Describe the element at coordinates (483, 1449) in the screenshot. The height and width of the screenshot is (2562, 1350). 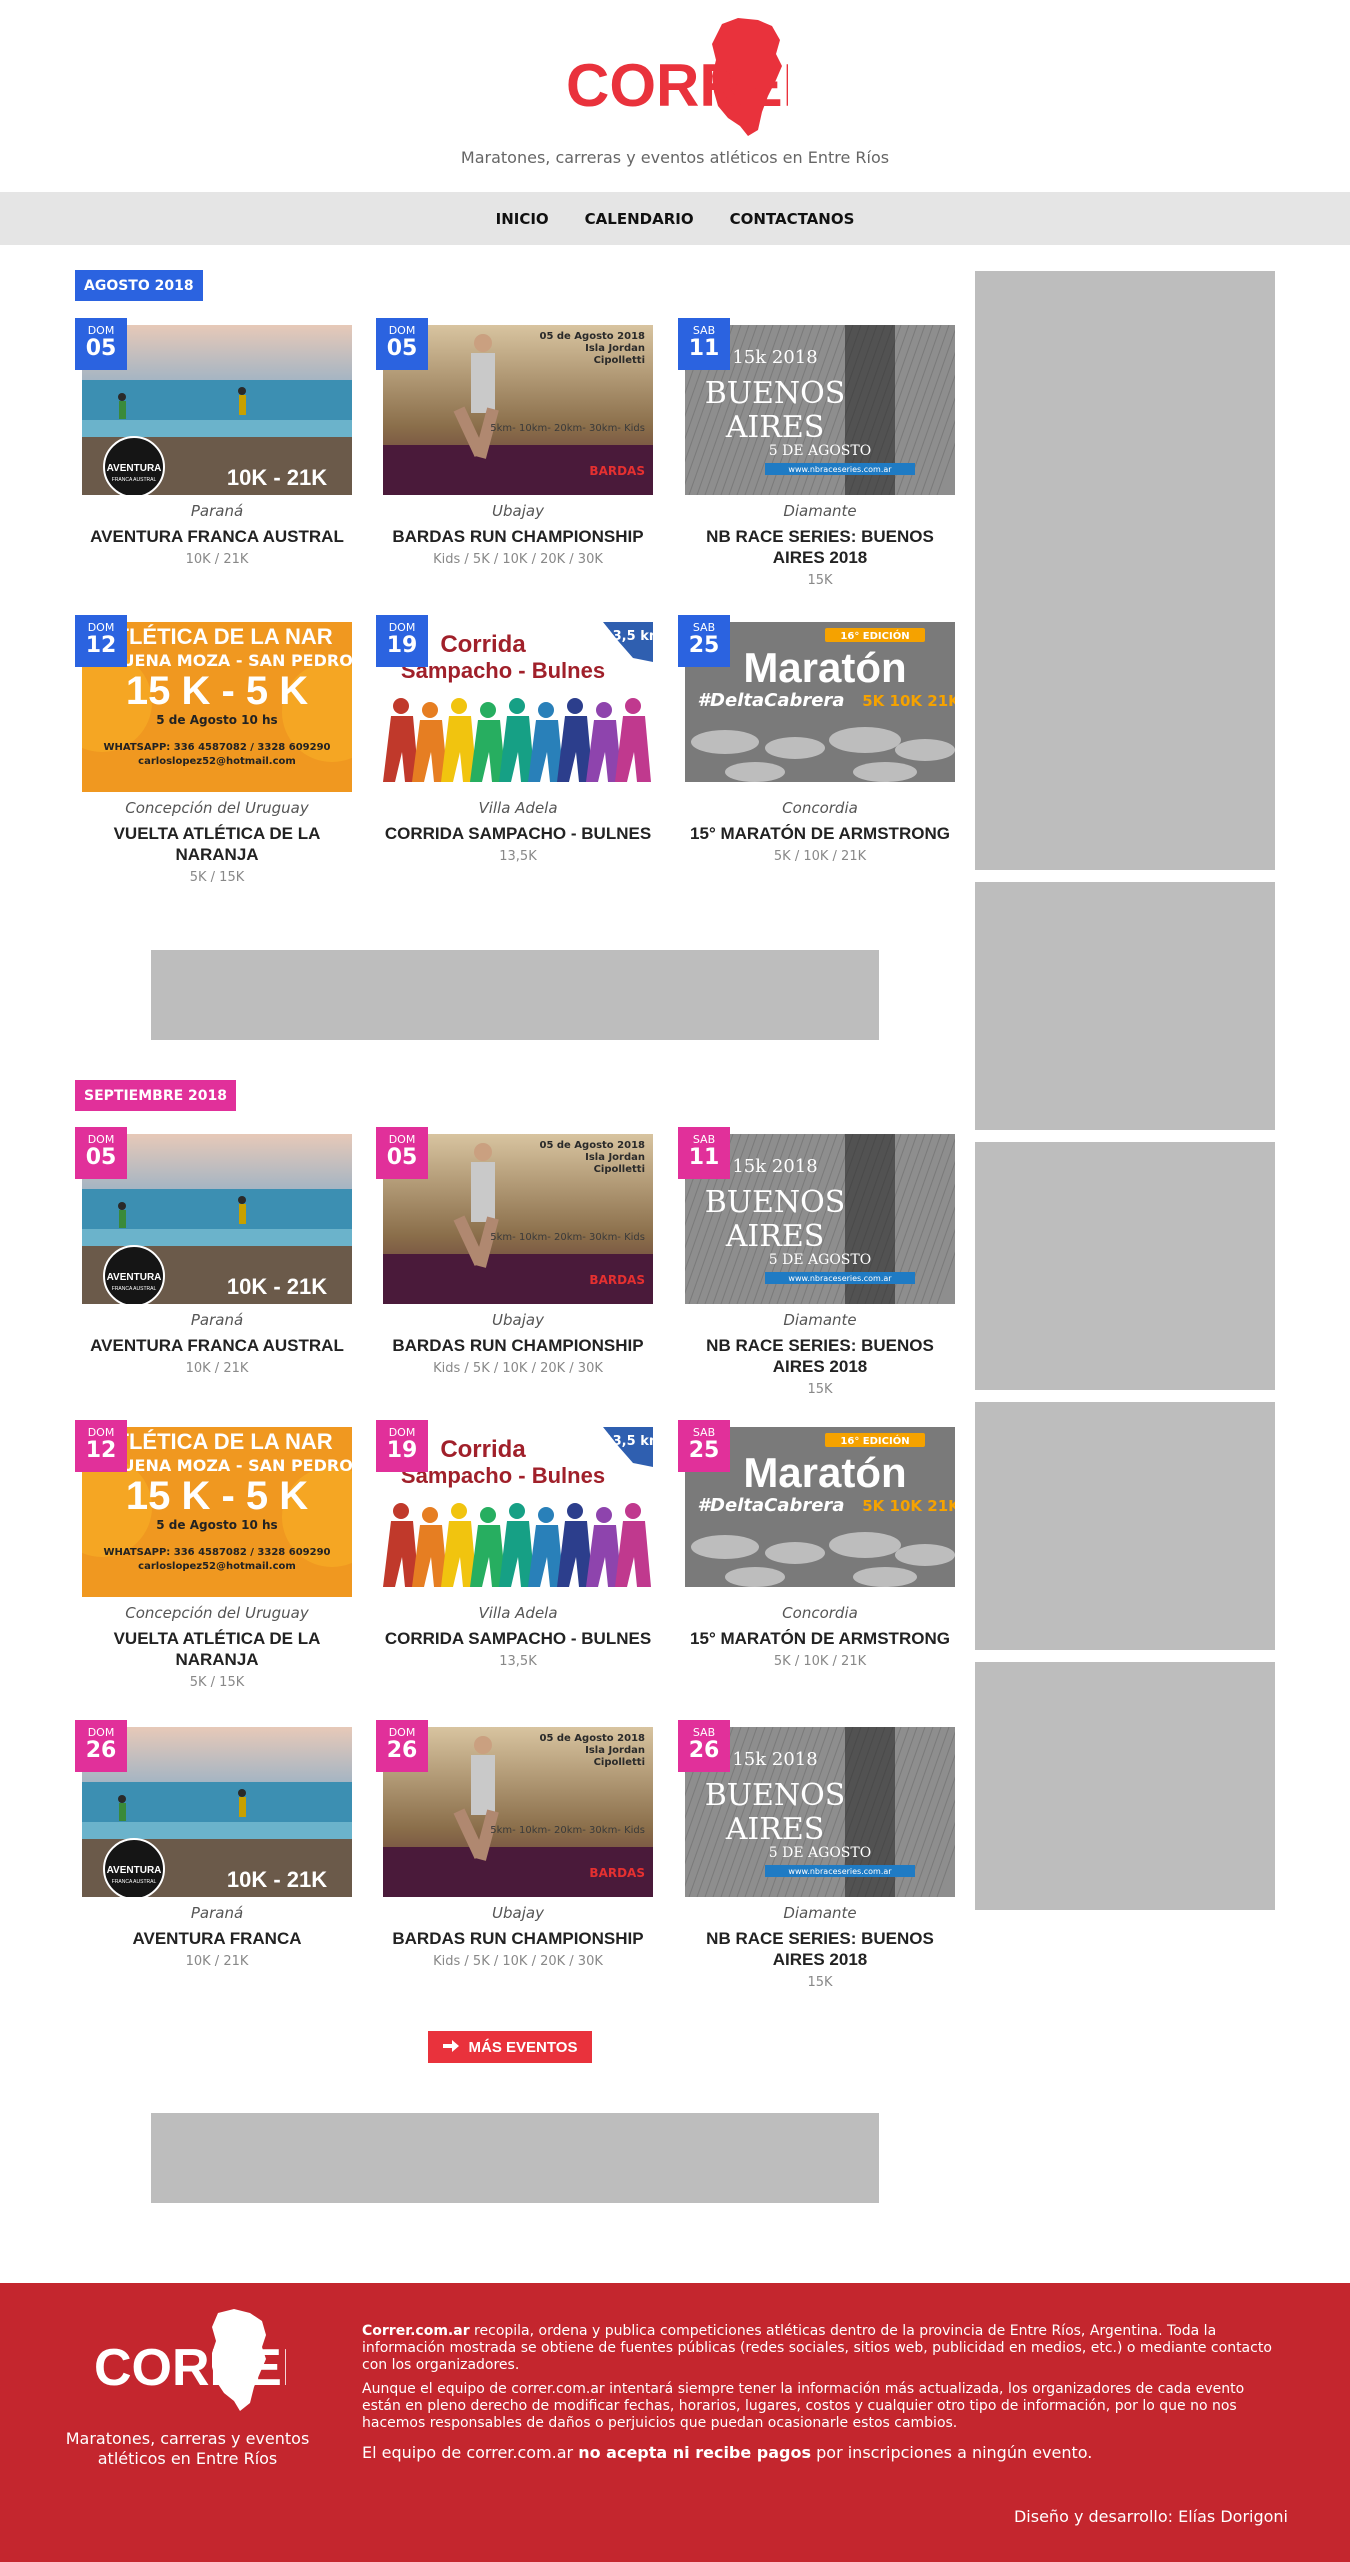
I see `svg-text: Corrida` at that location.